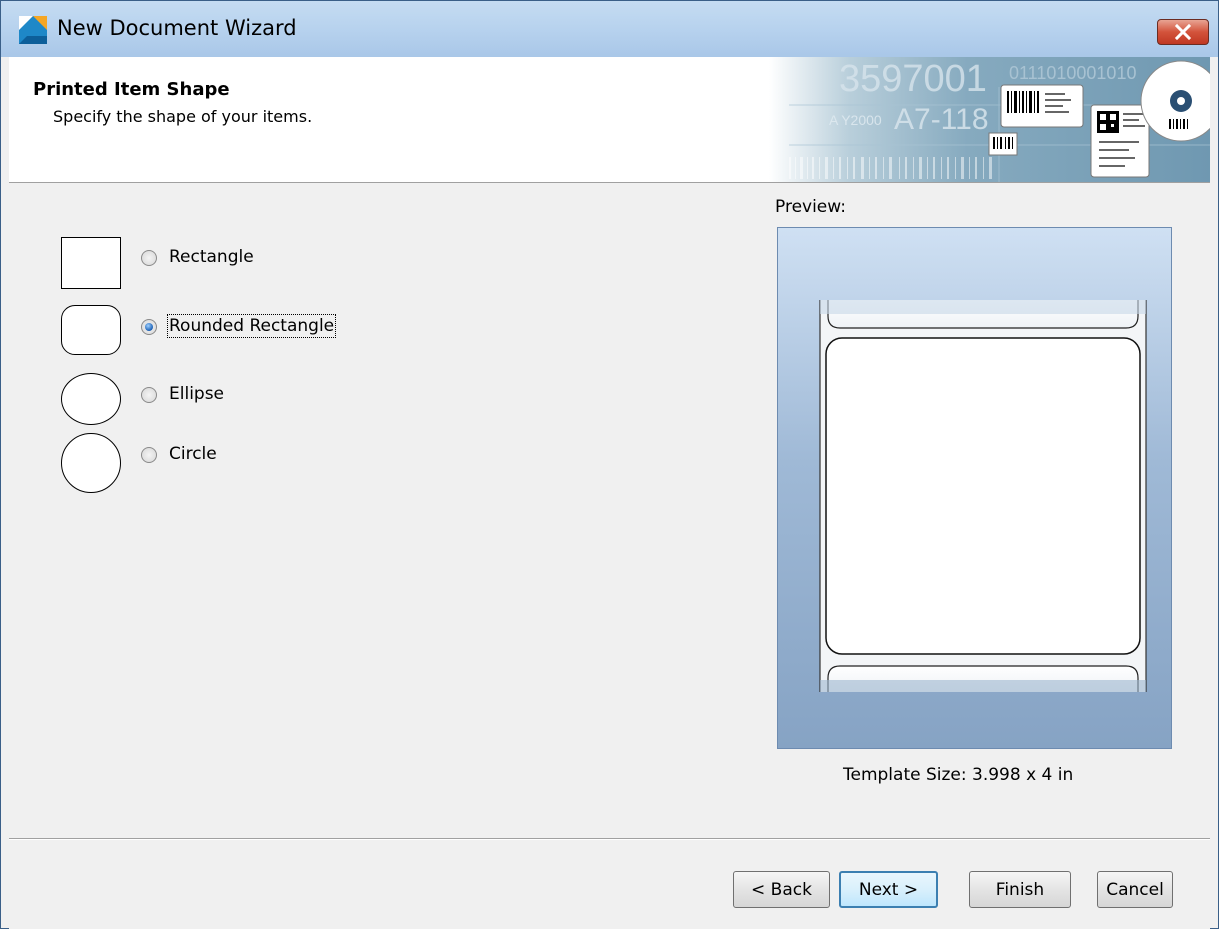 This screenshot has height=929, width=1219. Describe the element at coordinates (196, 394) in the screenshot. I see `ellipse-label: Ellipse` at that location.